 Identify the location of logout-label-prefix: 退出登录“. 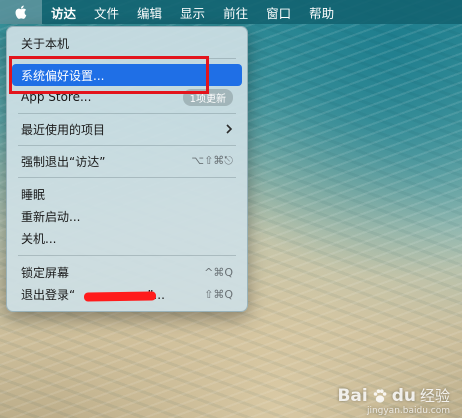
(48, 294).